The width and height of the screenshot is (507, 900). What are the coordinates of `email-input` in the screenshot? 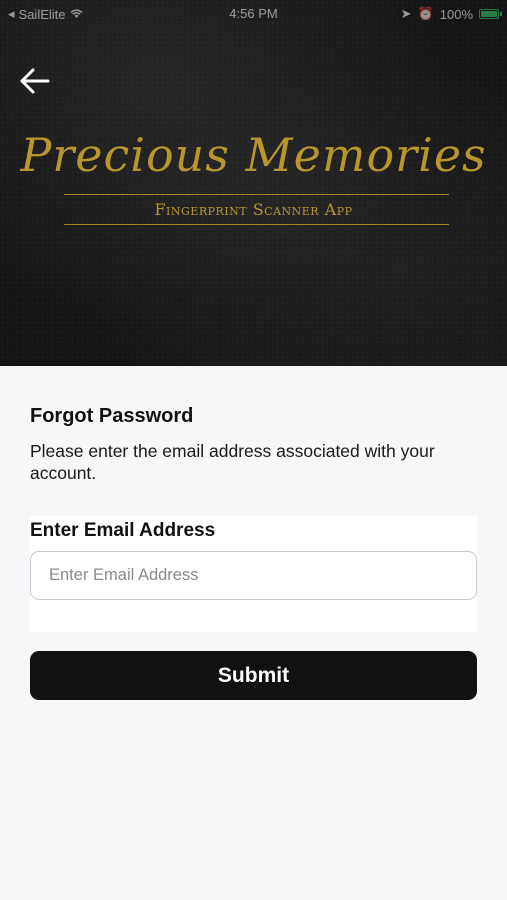 It's located at (253, 575).